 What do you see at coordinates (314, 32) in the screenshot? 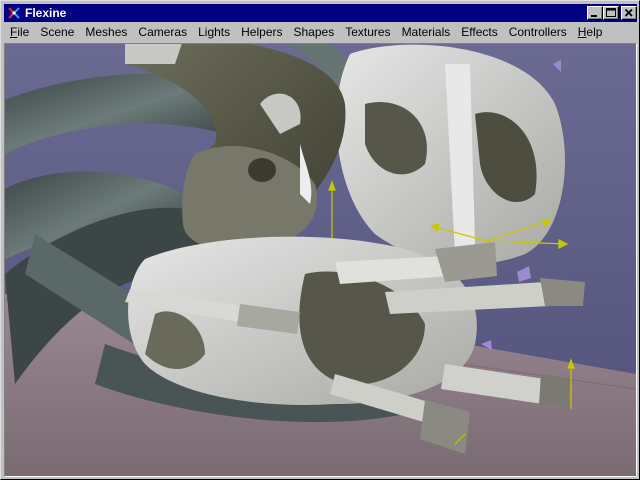
I see `menu-shapes: Shapes` at bounding box center [314, 32].